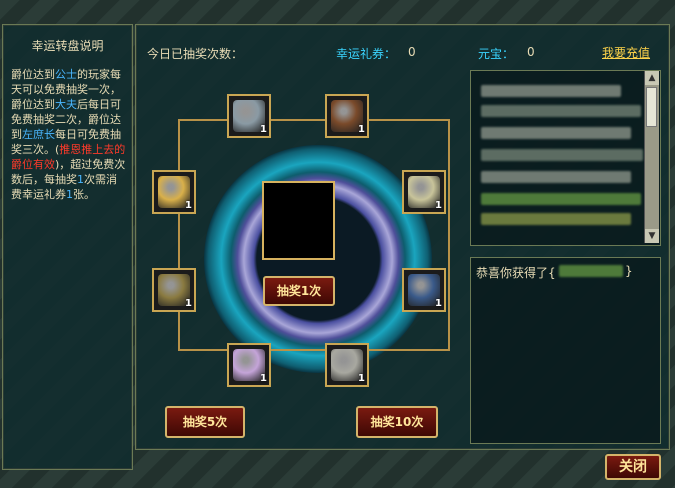  Describe the element at coordinates (531, 52) in the screenshot. I see `yuanbao-value: 0` at that location.